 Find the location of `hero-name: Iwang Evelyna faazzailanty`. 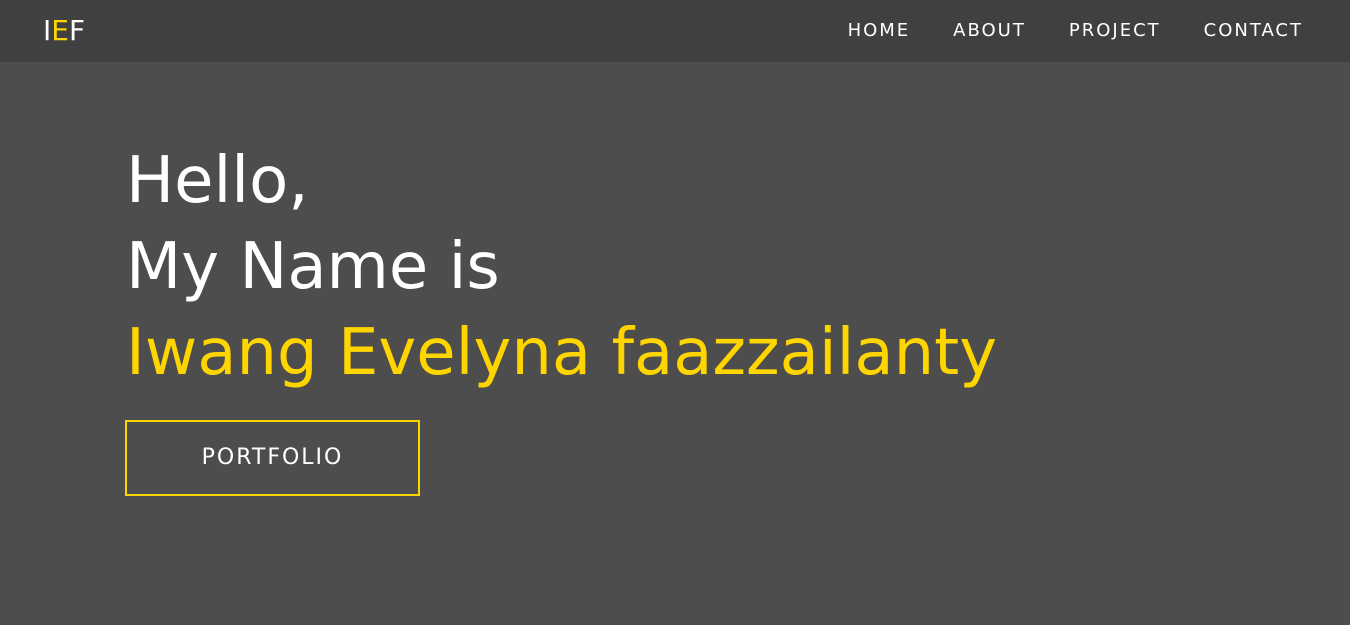

hero-name: Iwang Evelyna faazzailanty is located at coordinates (562, 353).